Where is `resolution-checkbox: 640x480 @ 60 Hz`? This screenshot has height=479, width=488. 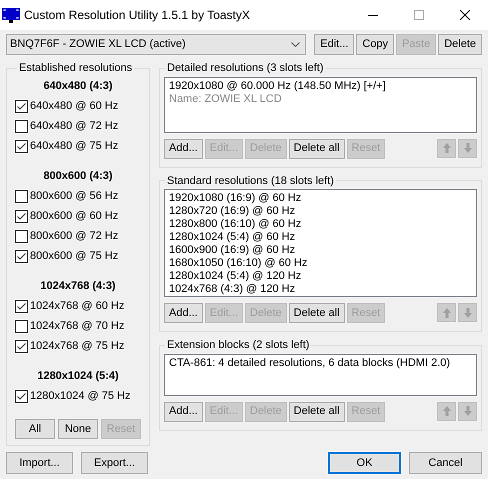 resolution-checkbox: 640x480 @ 60 Hz is located at coordinates (78, 106).